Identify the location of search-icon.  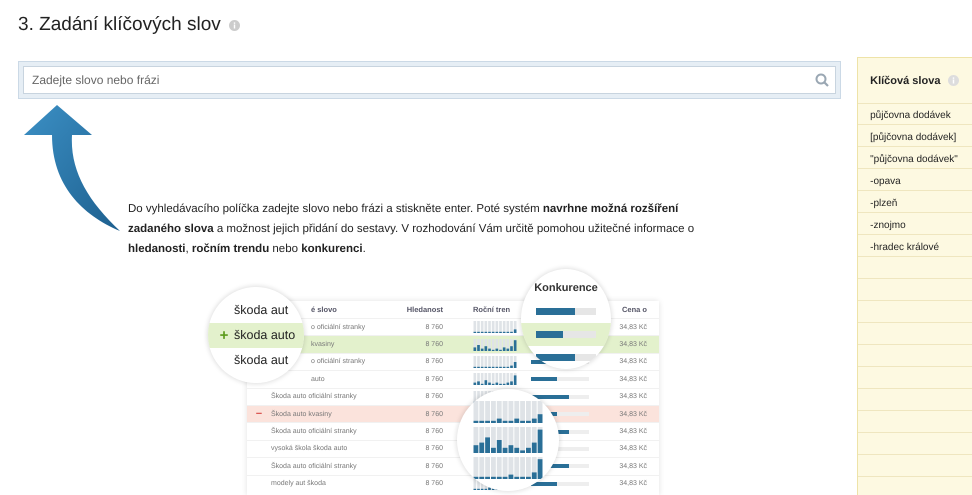
(822, 80).